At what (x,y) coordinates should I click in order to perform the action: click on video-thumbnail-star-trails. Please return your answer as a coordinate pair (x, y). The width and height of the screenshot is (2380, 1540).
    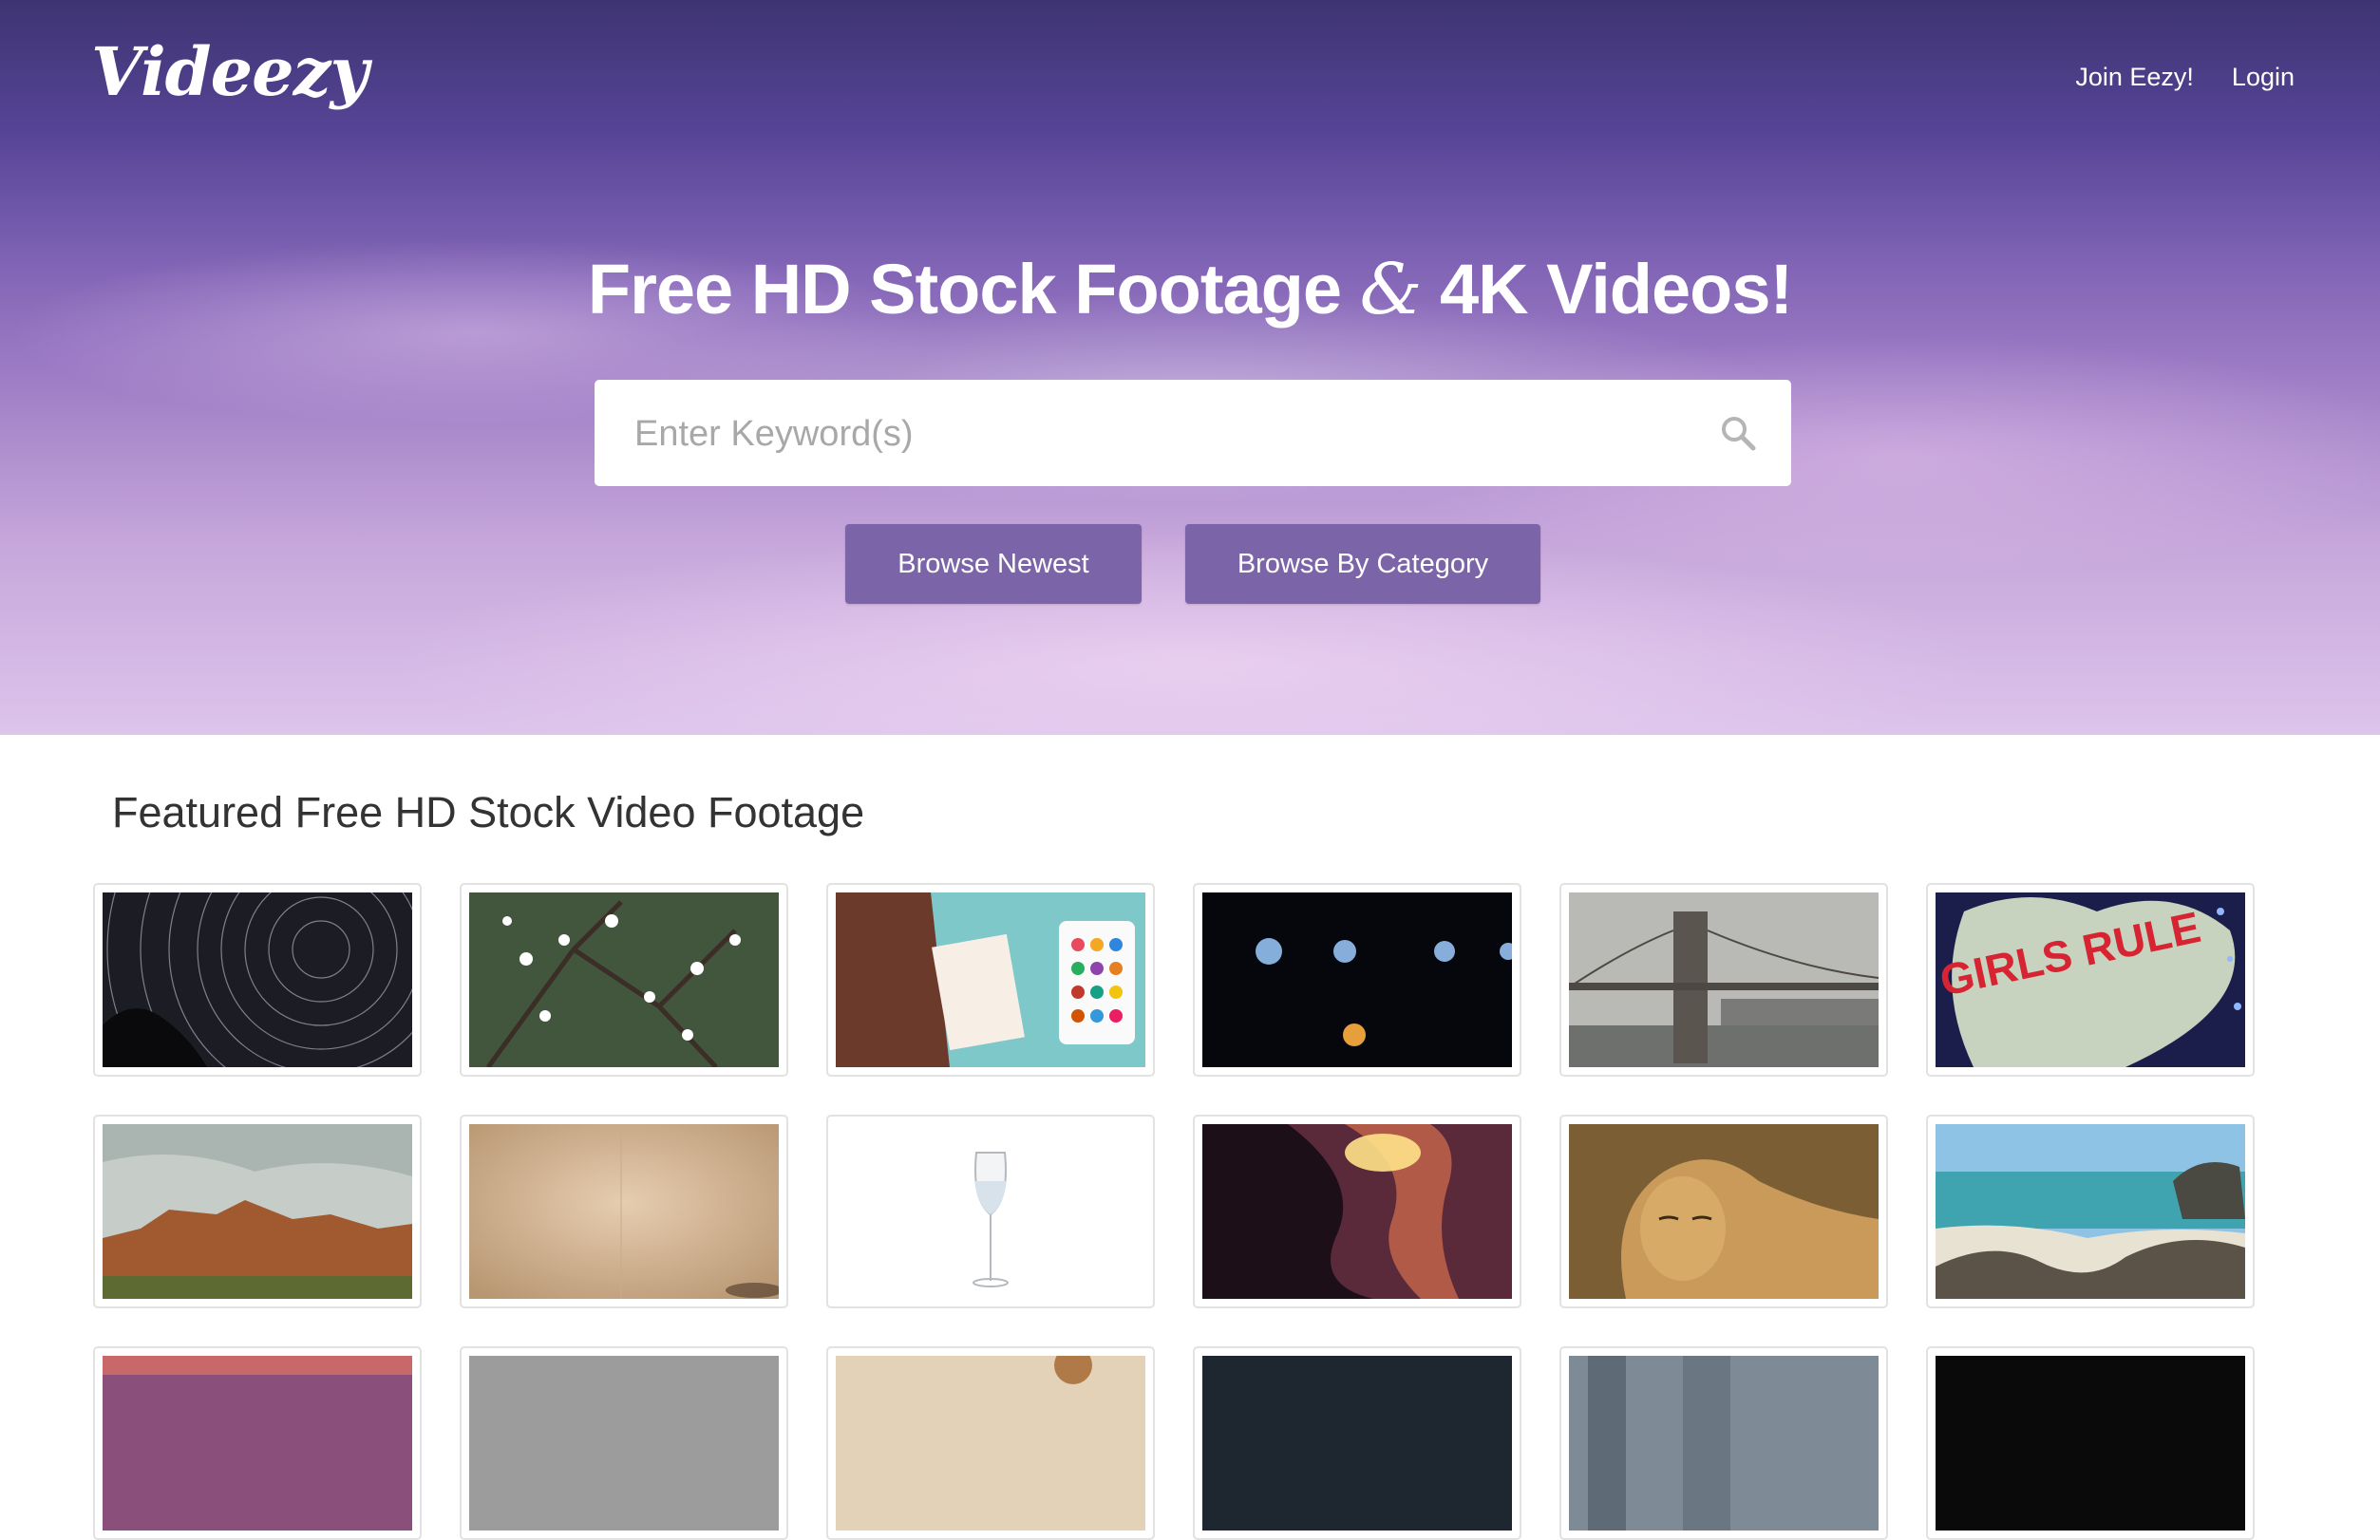
    Looking at the image, I should click on (257, 980).